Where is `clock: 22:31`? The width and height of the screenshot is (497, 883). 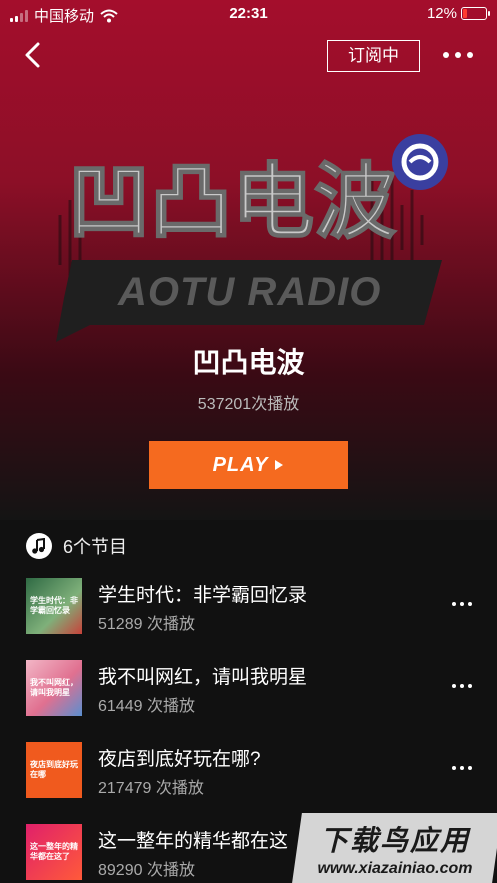 clock: 22:31 is located at coordinates (248, 13).